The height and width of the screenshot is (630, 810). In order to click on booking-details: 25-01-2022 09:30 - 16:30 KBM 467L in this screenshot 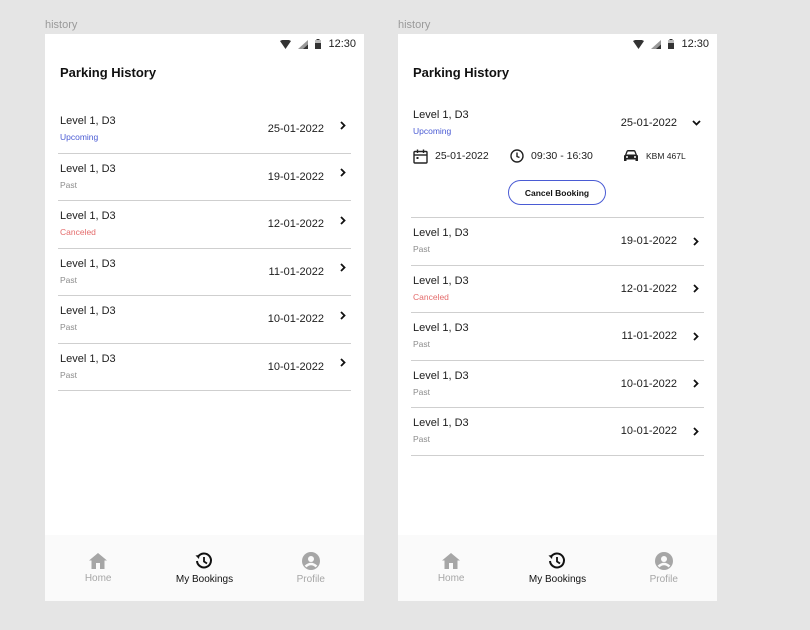, I will do `click(557, 156)`.